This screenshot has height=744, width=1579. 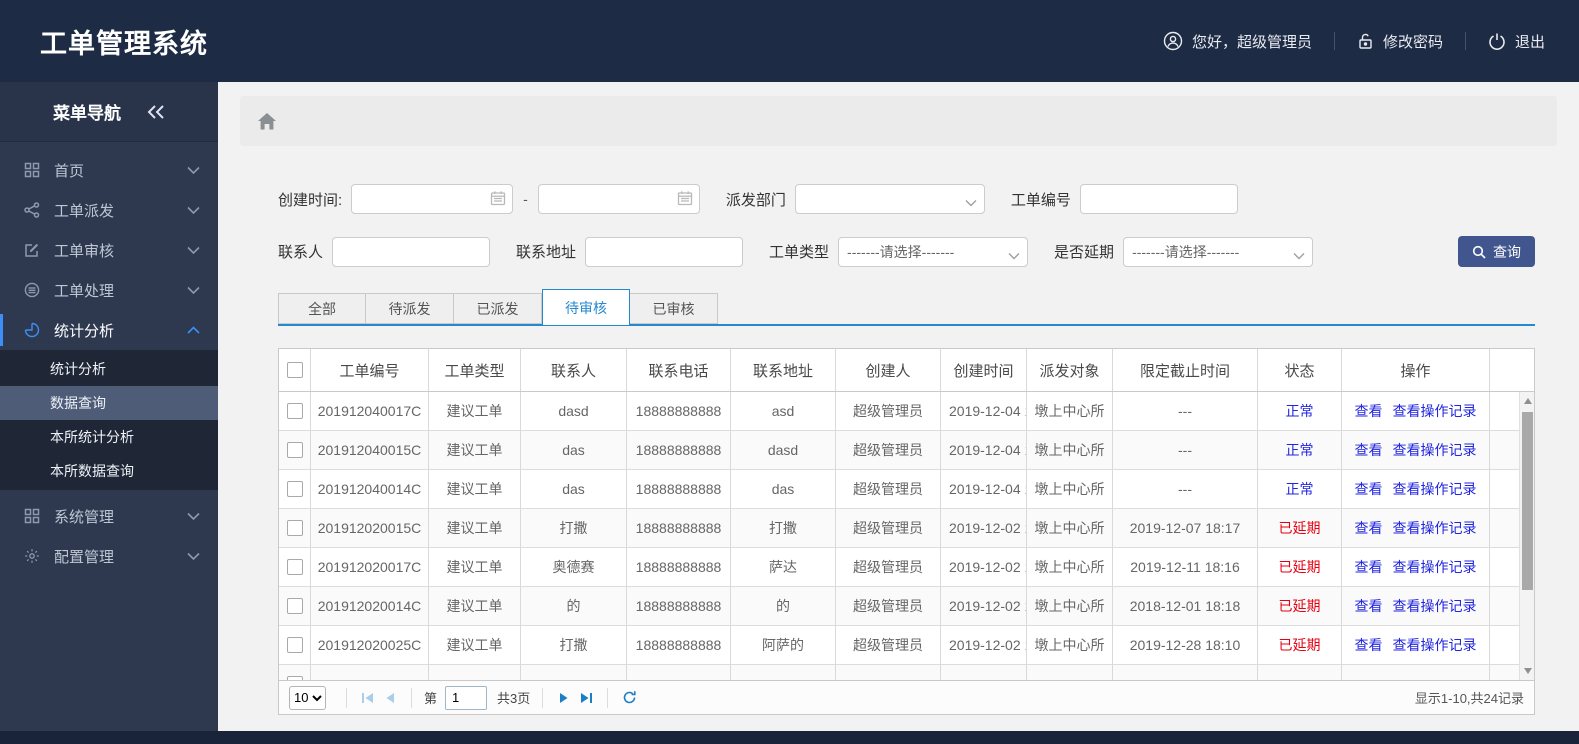 What do you see at coordinates (109, 330) in the screenshot?
I see `sidebar-item-statistics: 统计分析` at bounding box center [109, 330].